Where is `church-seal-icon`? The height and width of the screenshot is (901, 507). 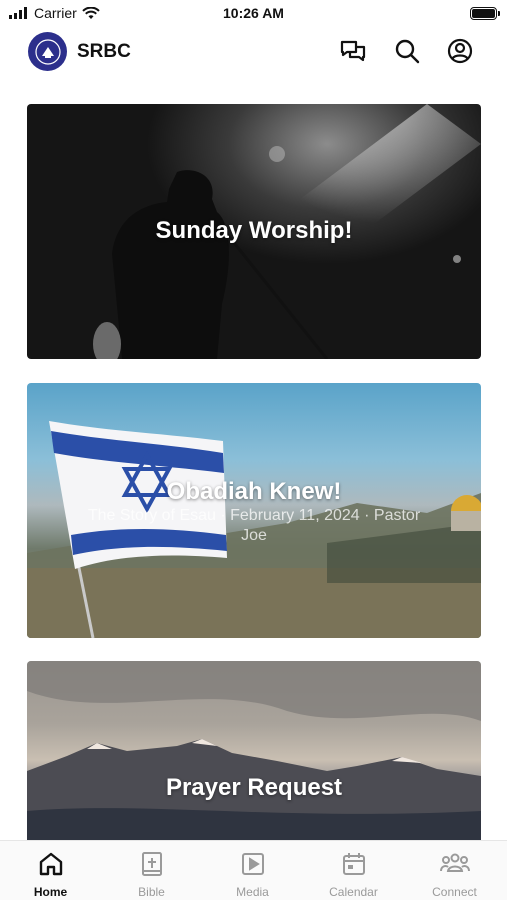
church-seal-icon is located at coordinates (47, 51).